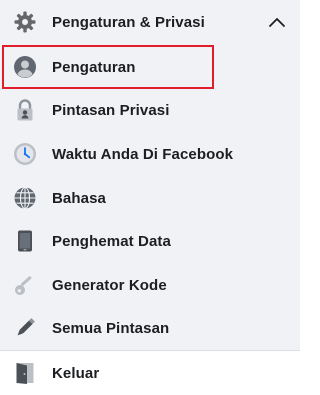 The width and height of the screenshot is (320, 395). I want to click on logout-button: Keluar, so click(150, 373).